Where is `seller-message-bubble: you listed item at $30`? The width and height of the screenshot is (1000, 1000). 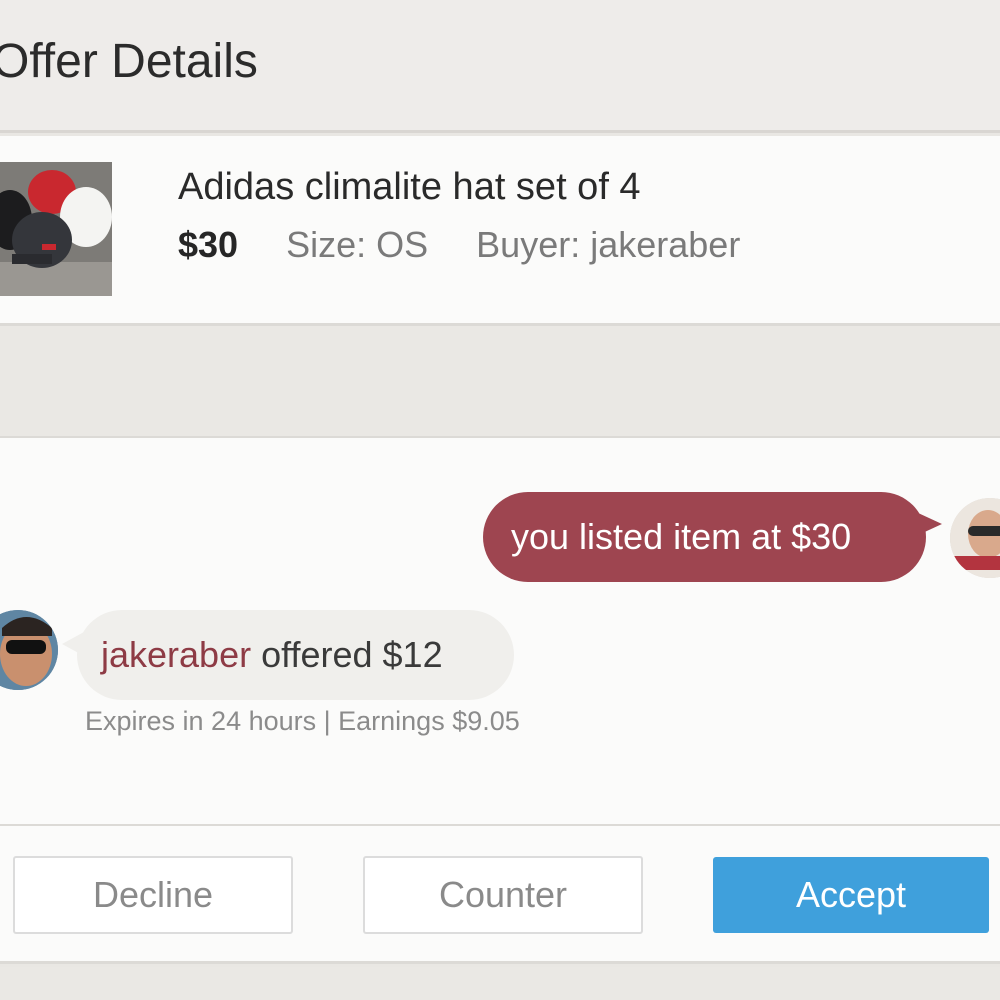 seller-message-bubble: you listed item at $30 is located at coordinates (704, 537).